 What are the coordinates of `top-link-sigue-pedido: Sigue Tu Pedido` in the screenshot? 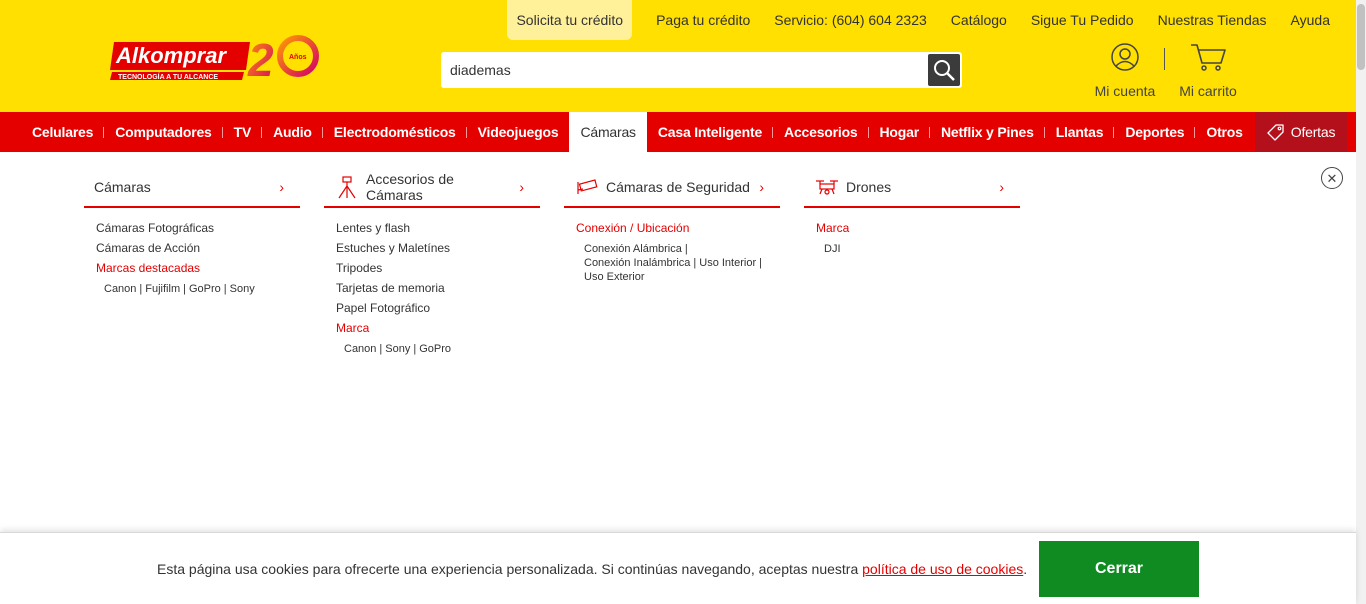 It's located at (1082, 20).